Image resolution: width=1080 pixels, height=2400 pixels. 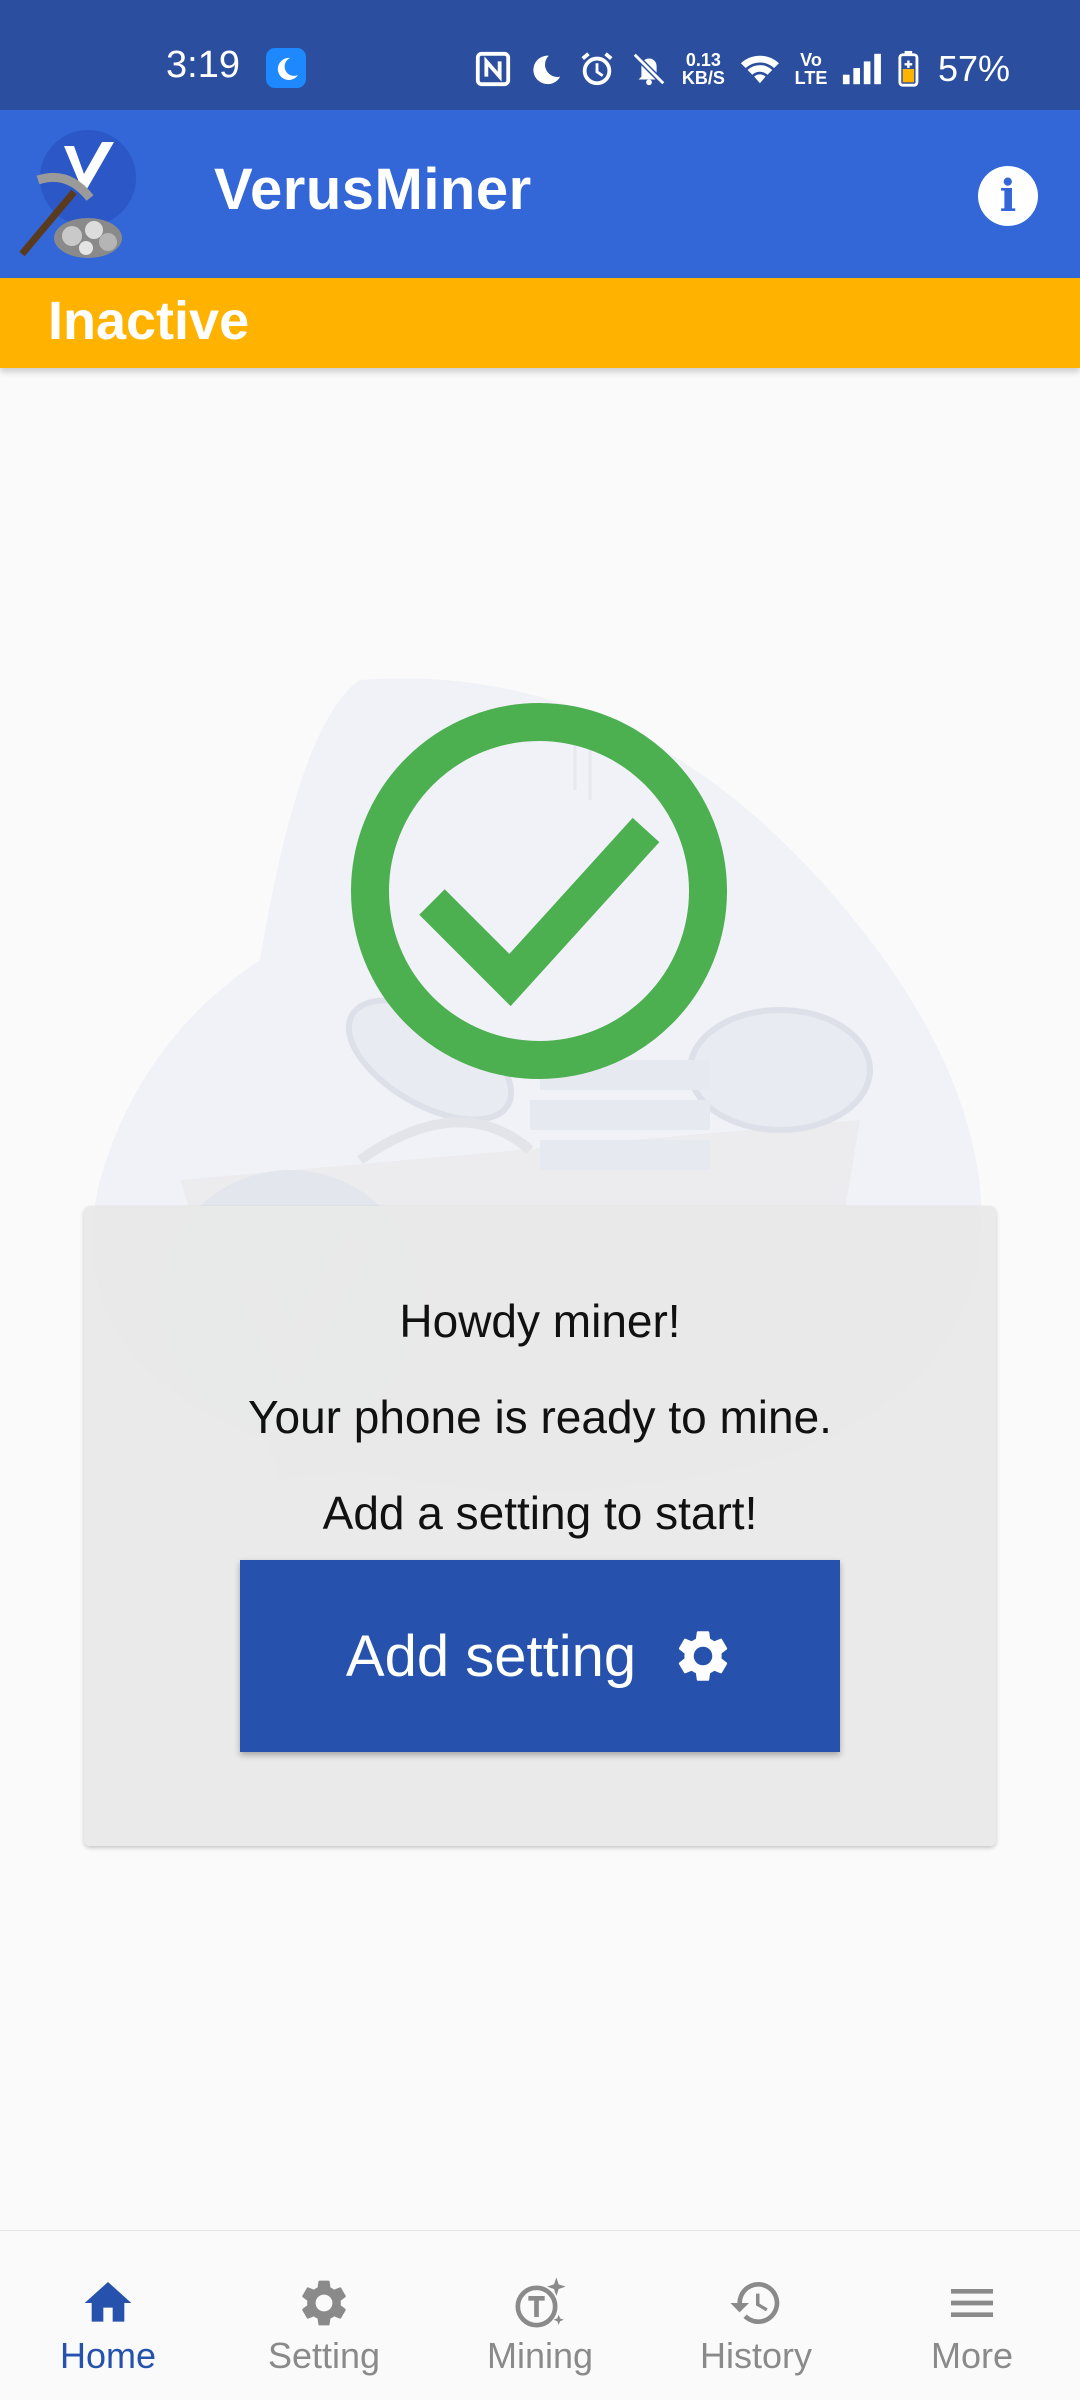 What do you see at coordinates (862, 69) in the screenshot?
I see `signal-icon` at bounding box center [862, 69].